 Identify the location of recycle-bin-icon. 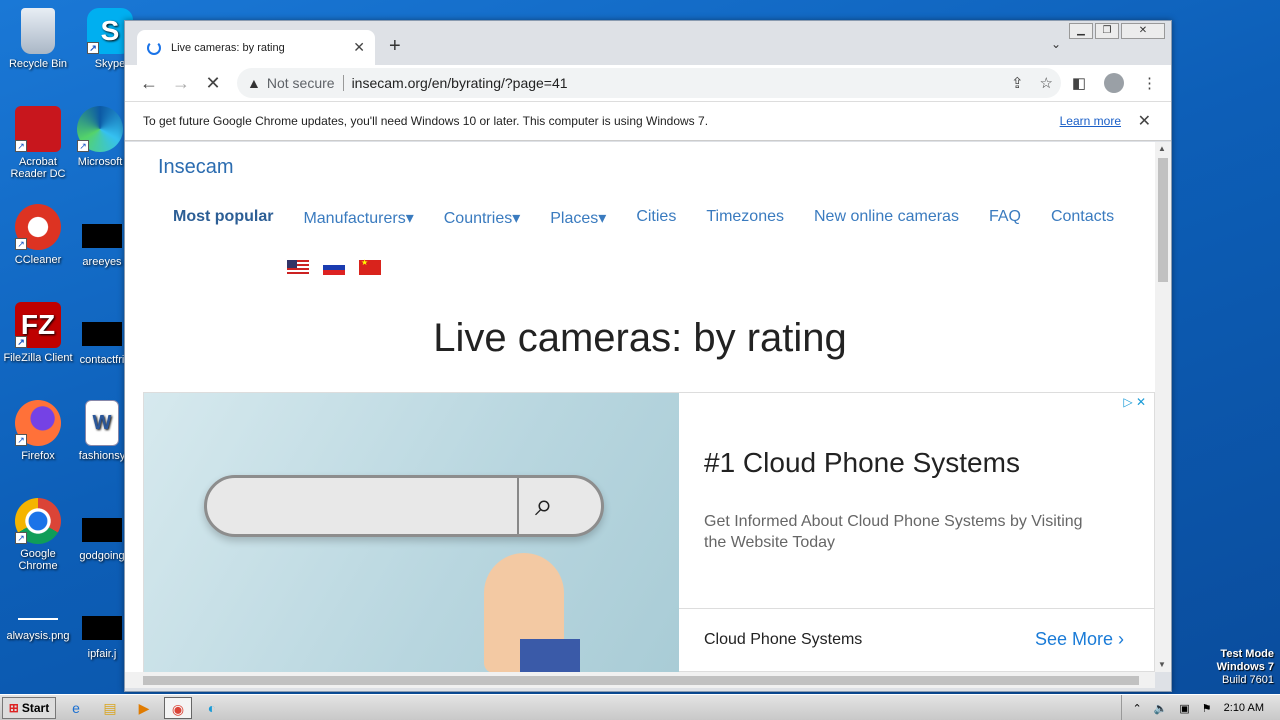
(38, 31).